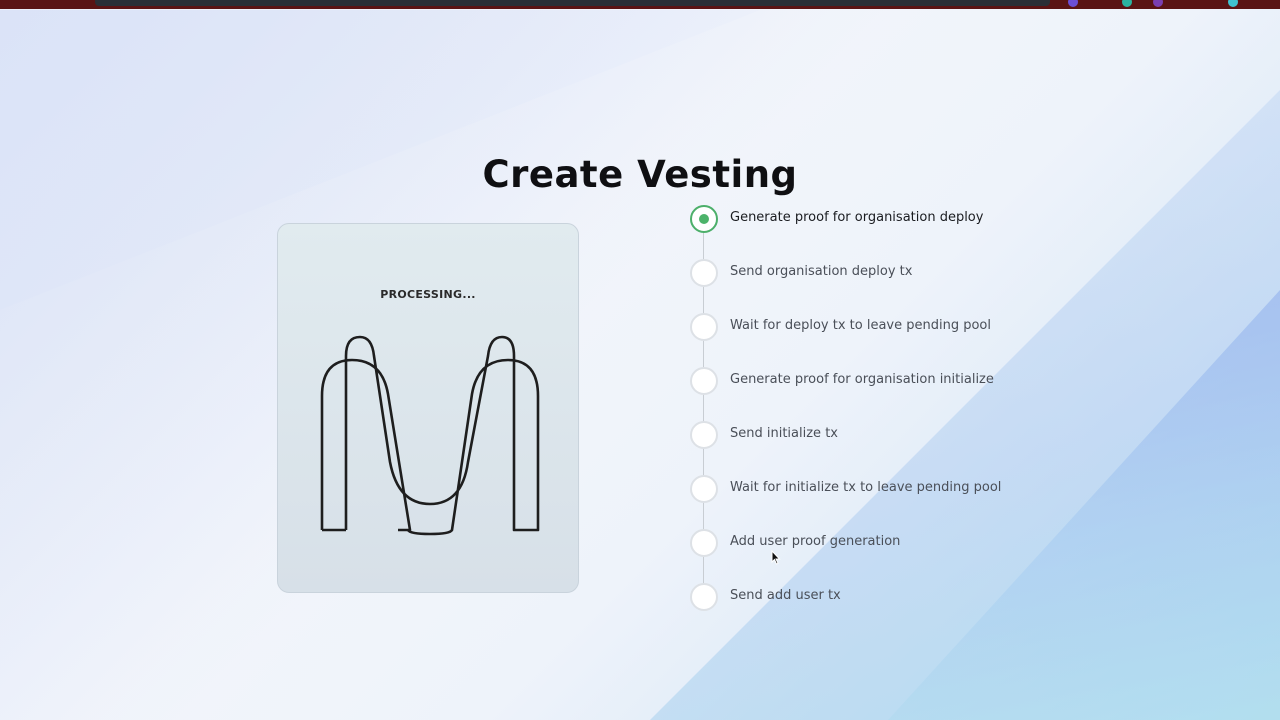 The width and height of the screenshot is (1280, 720). I want to click on step-item: Add user proof generation, so click(890, 543).